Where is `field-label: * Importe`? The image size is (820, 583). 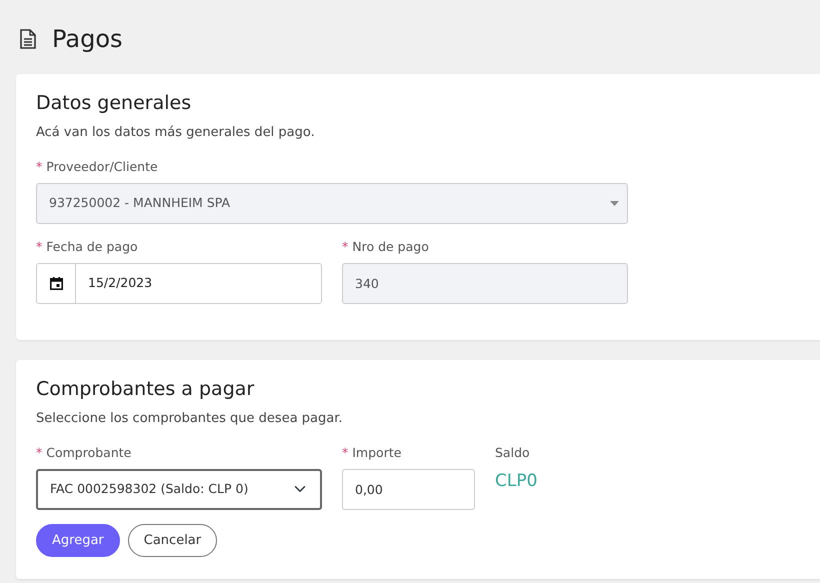
field-label: * Importe is located at coordinates (372, 453).